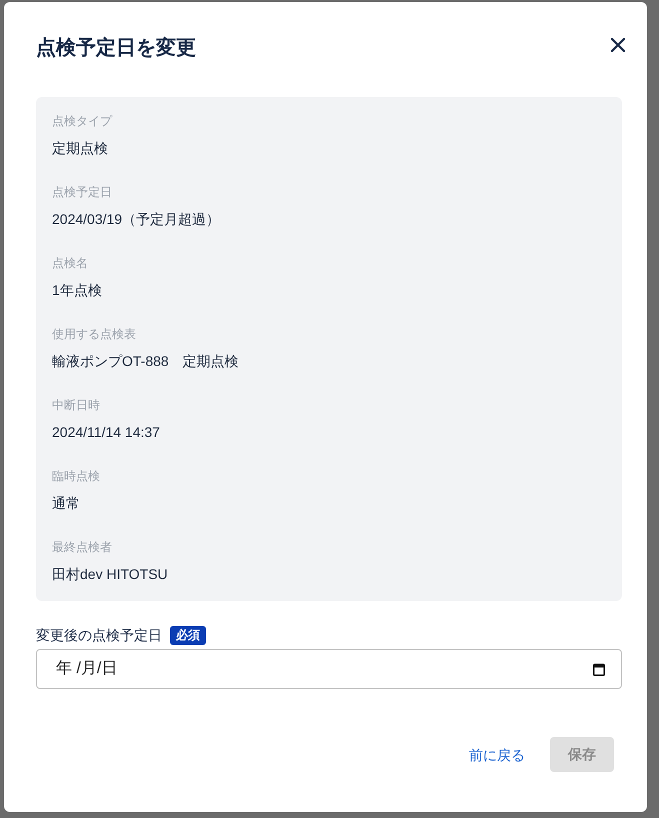 This screenshot has height=818, width=659. I want to click on detail-label: 点検名, so click(70, 263).